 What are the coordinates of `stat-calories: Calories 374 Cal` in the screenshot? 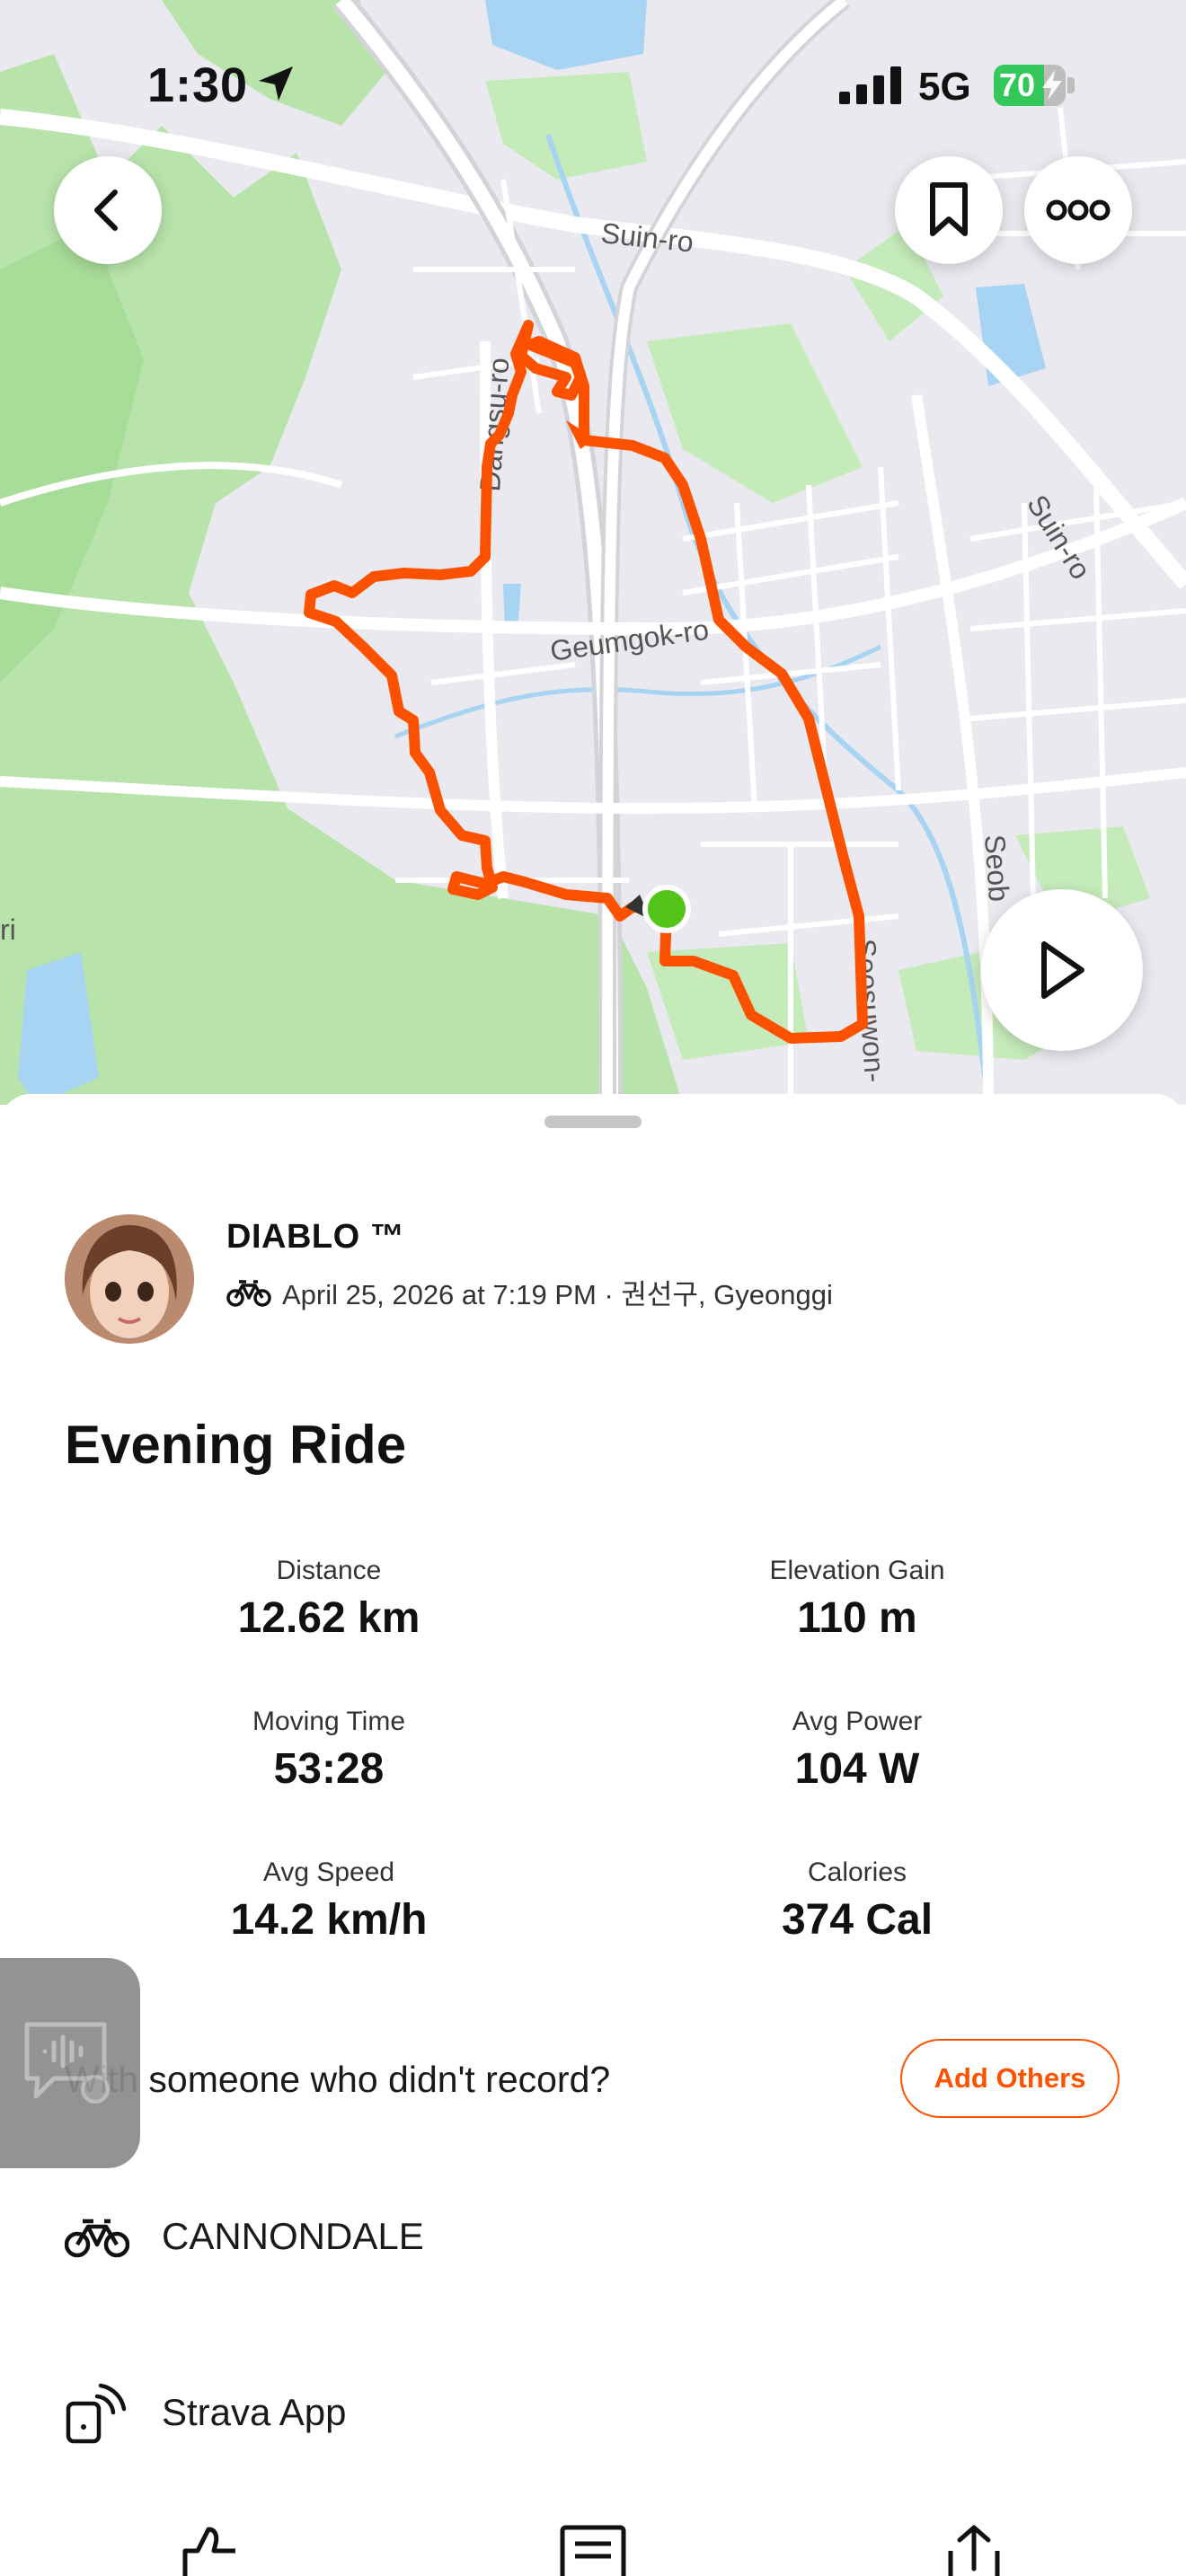 It's located at (857, 1901).